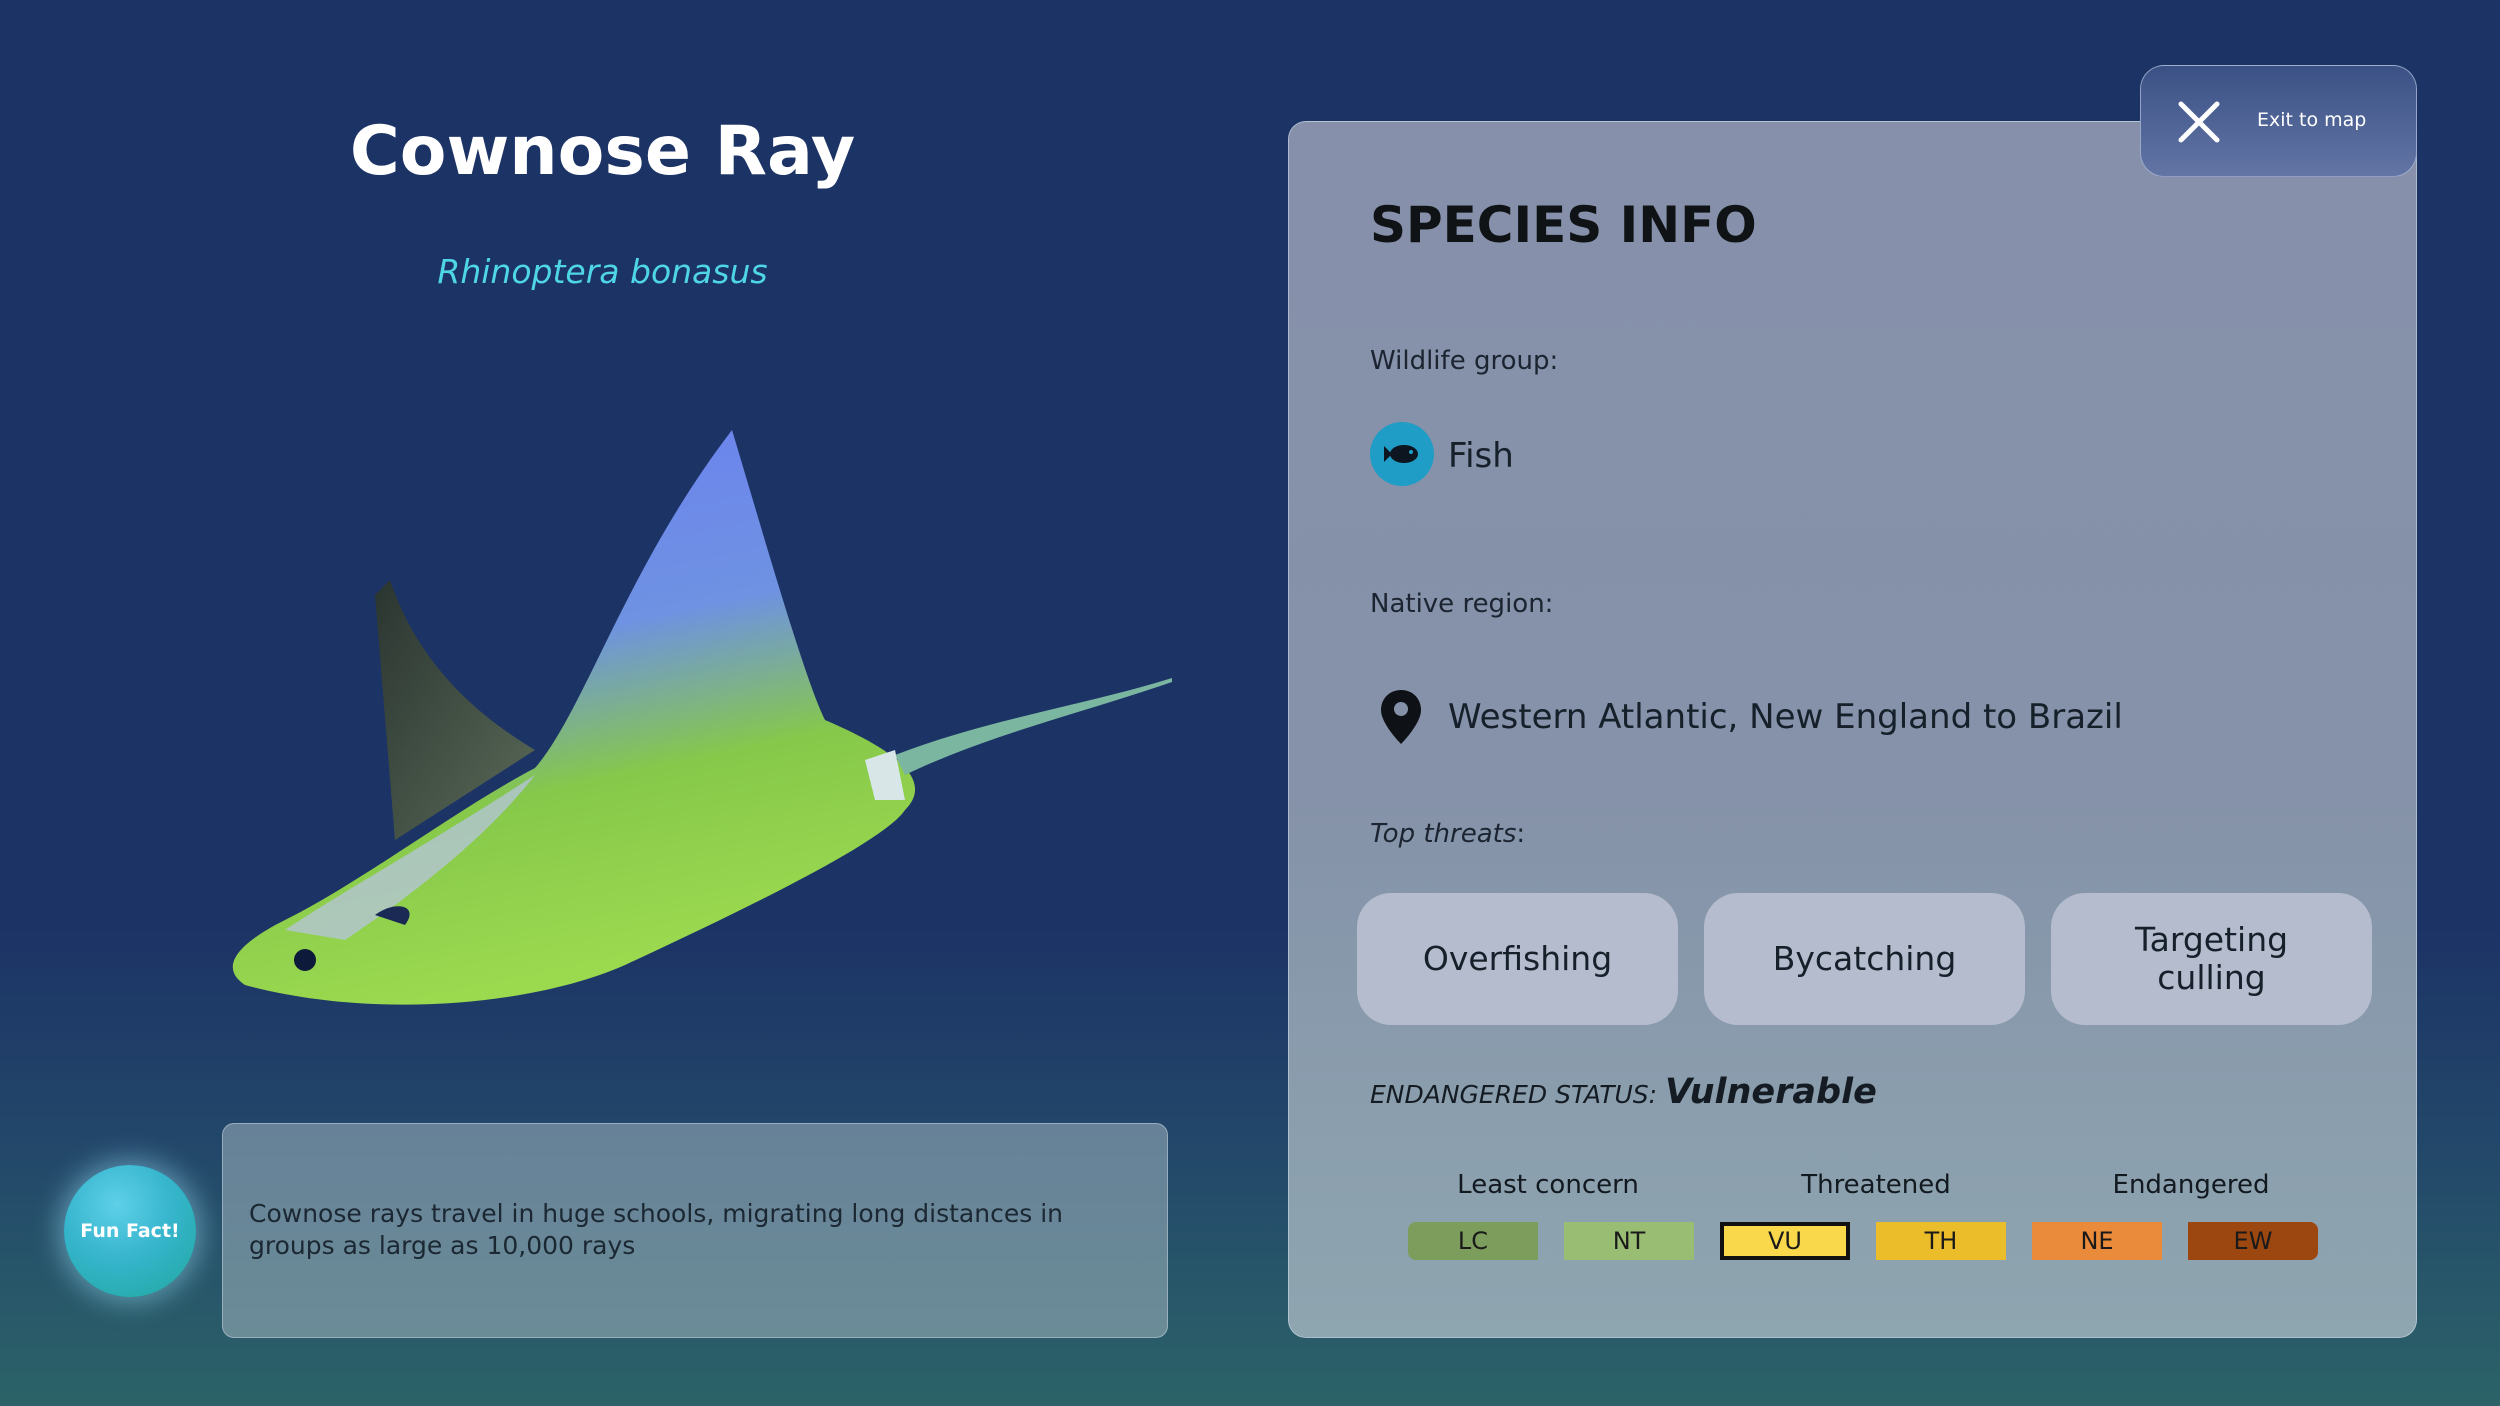 The height and width of the screenshot is (1406, 2500). I want to click on endangered-status: ENDANGERED STATUS: Vulnerable, so click(1623, 1092).